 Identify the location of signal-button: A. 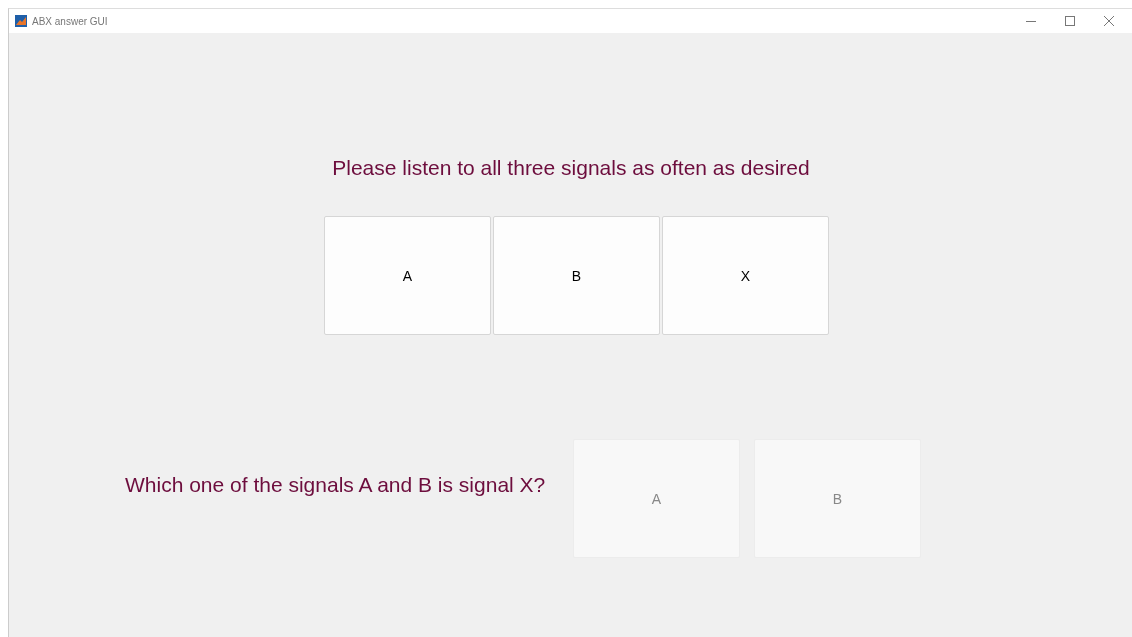
(407, 275).